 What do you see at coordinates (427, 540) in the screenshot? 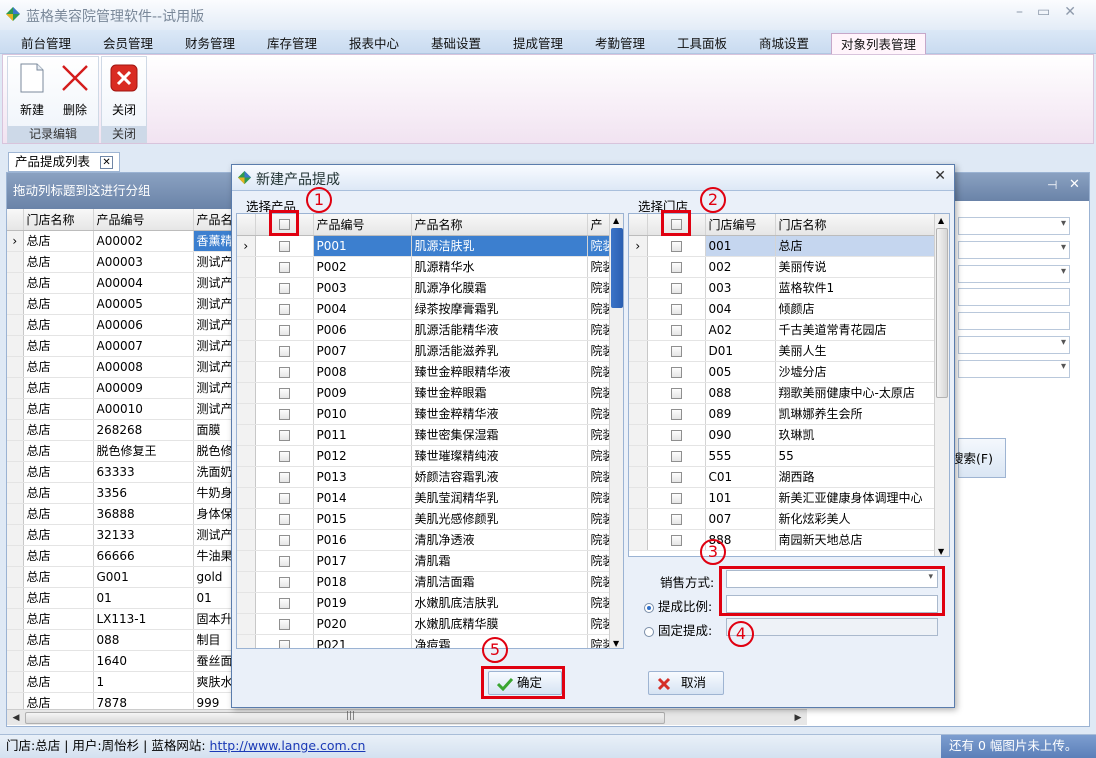
I see `product-row: P016 清肌净透液 院装` at bounding box center [427, 540].